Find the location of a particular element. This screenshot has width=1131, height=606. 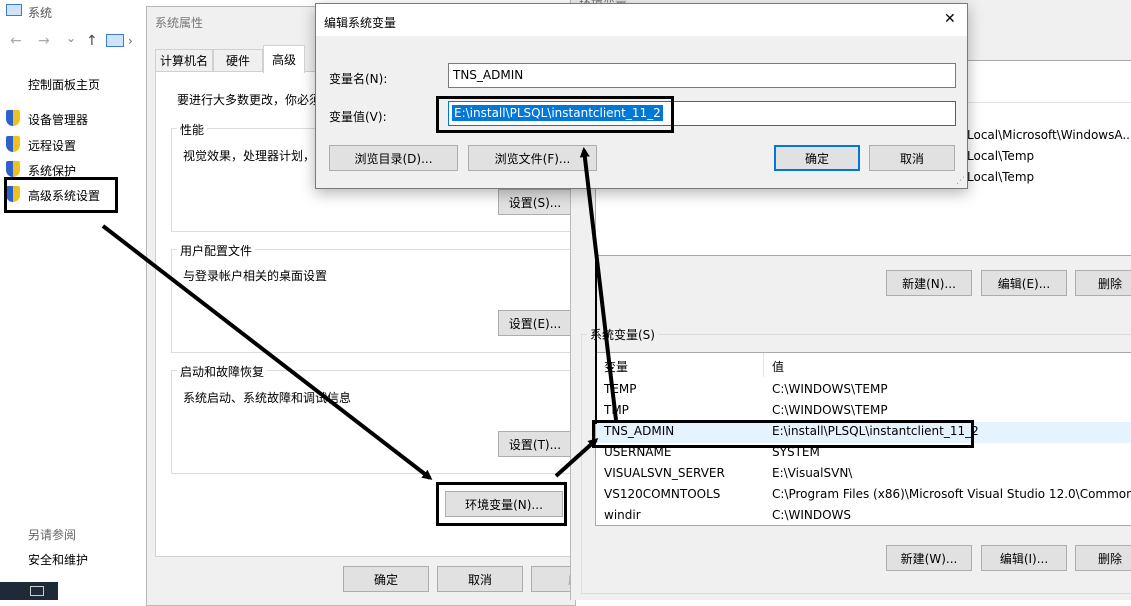

tab-advanced: 高级 is located at coordinates (284, 59).